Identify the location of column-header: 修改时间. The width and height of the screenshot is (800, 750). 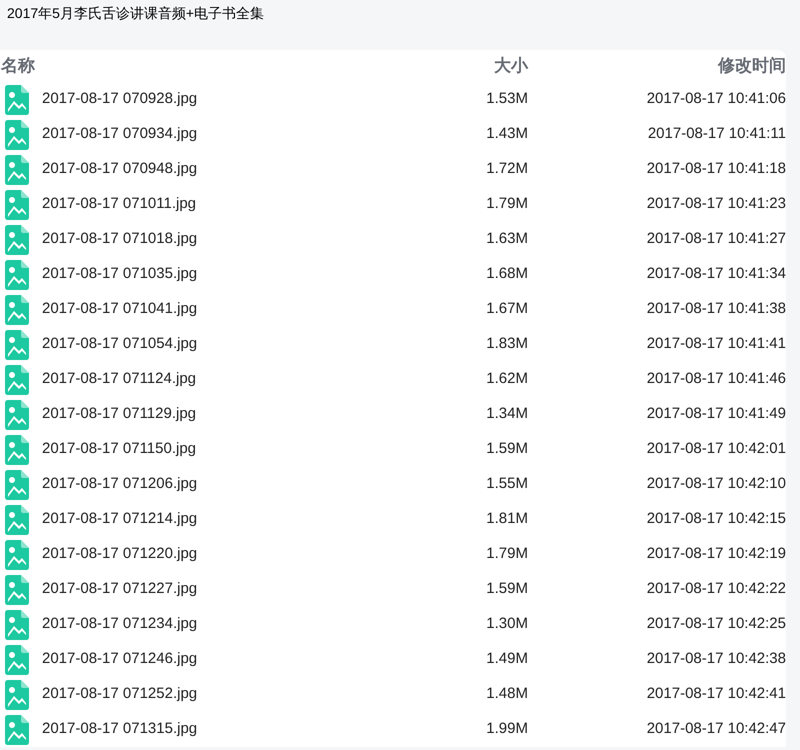
(657, 66).